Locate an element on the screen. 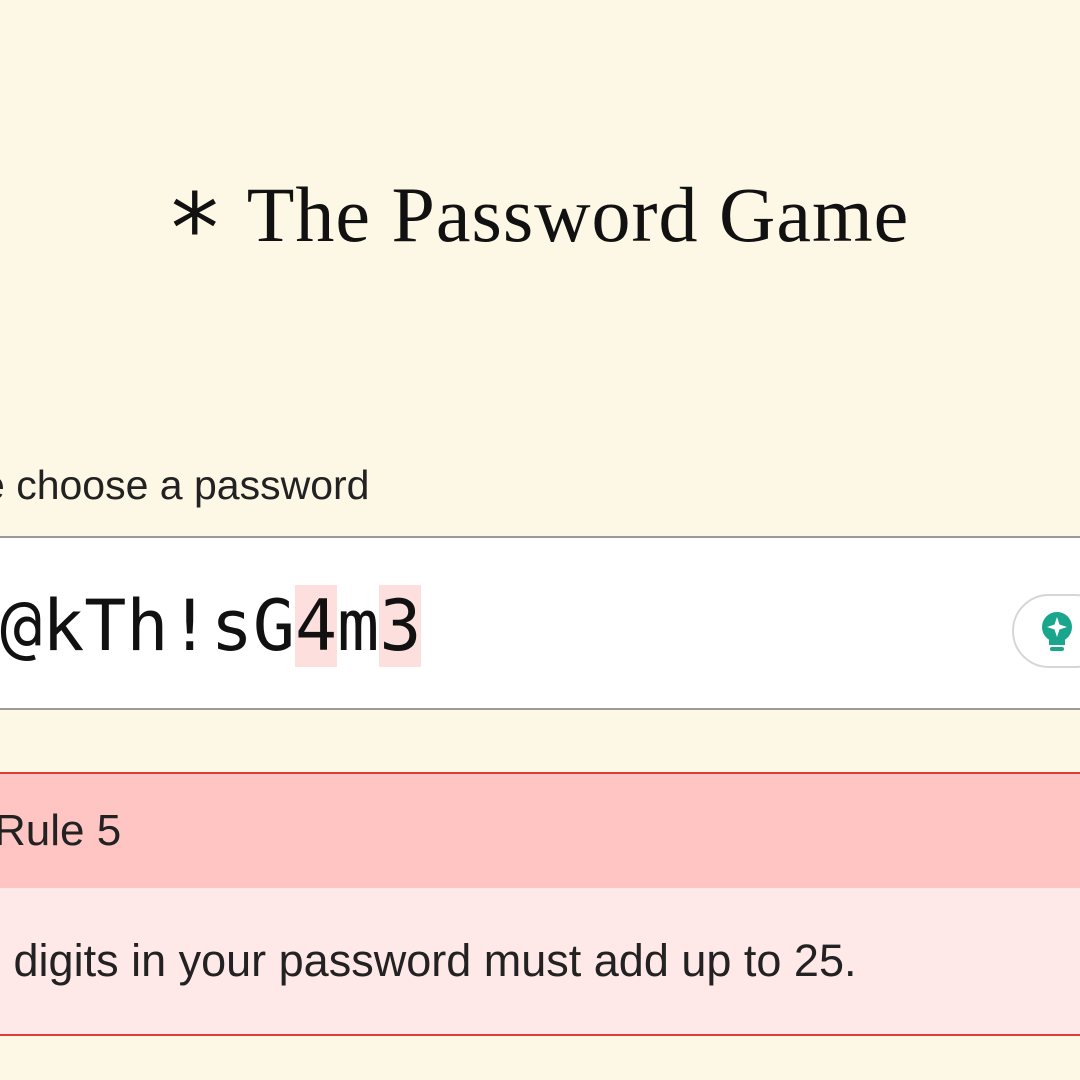  rule-number: Rule 5 is located at coordinates (61, 830).